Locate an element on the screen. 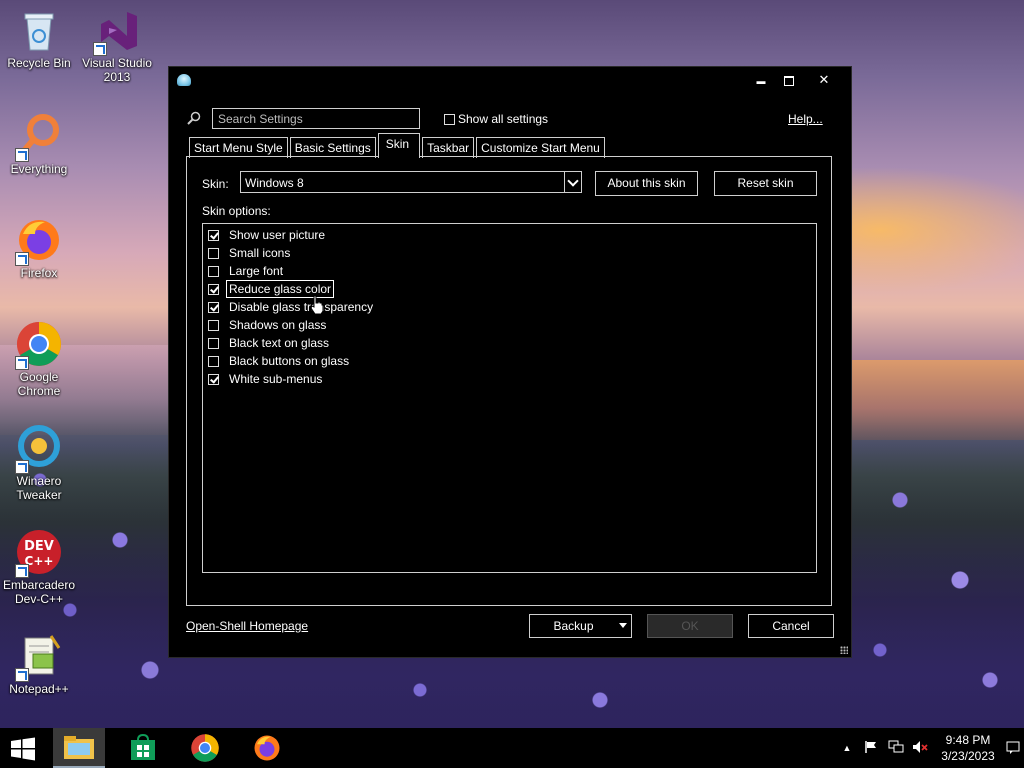 This screenshot has height=768, width=1024. tab-customize-start-menu: Customize Start Menu is located at coordinates (540, 147).